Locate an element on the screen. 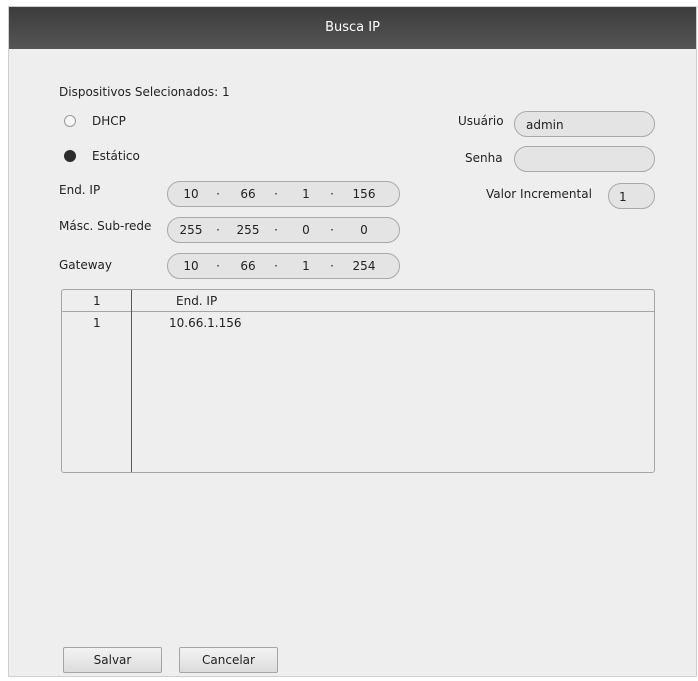 The image size is (698, 681). ip-octet-3: 1 is located at coordinates (306, 194).